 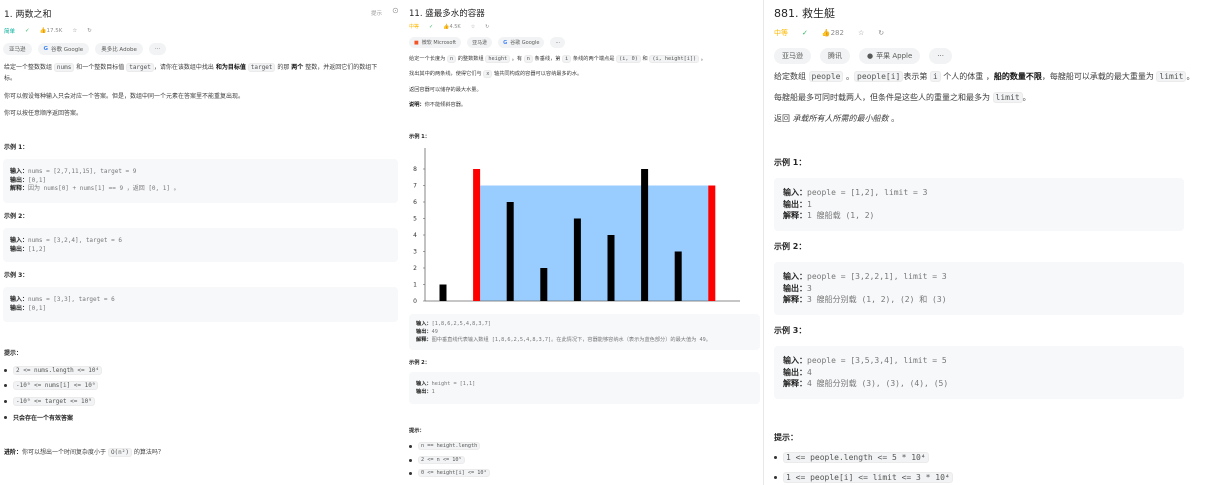 I want to click on constraint-item: -10⁹ <= nums[i] <= 10⁹, so click(x=51, y=385).